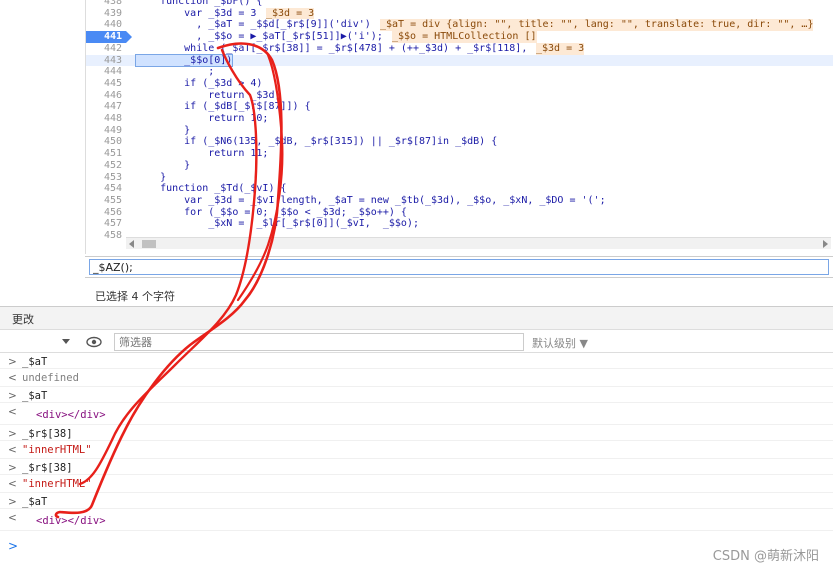 The width and height of the screenshot is (833, 574). Describe the element at coordinates (106, 201) in the screenshot. I see `line-number: 455` at that location.